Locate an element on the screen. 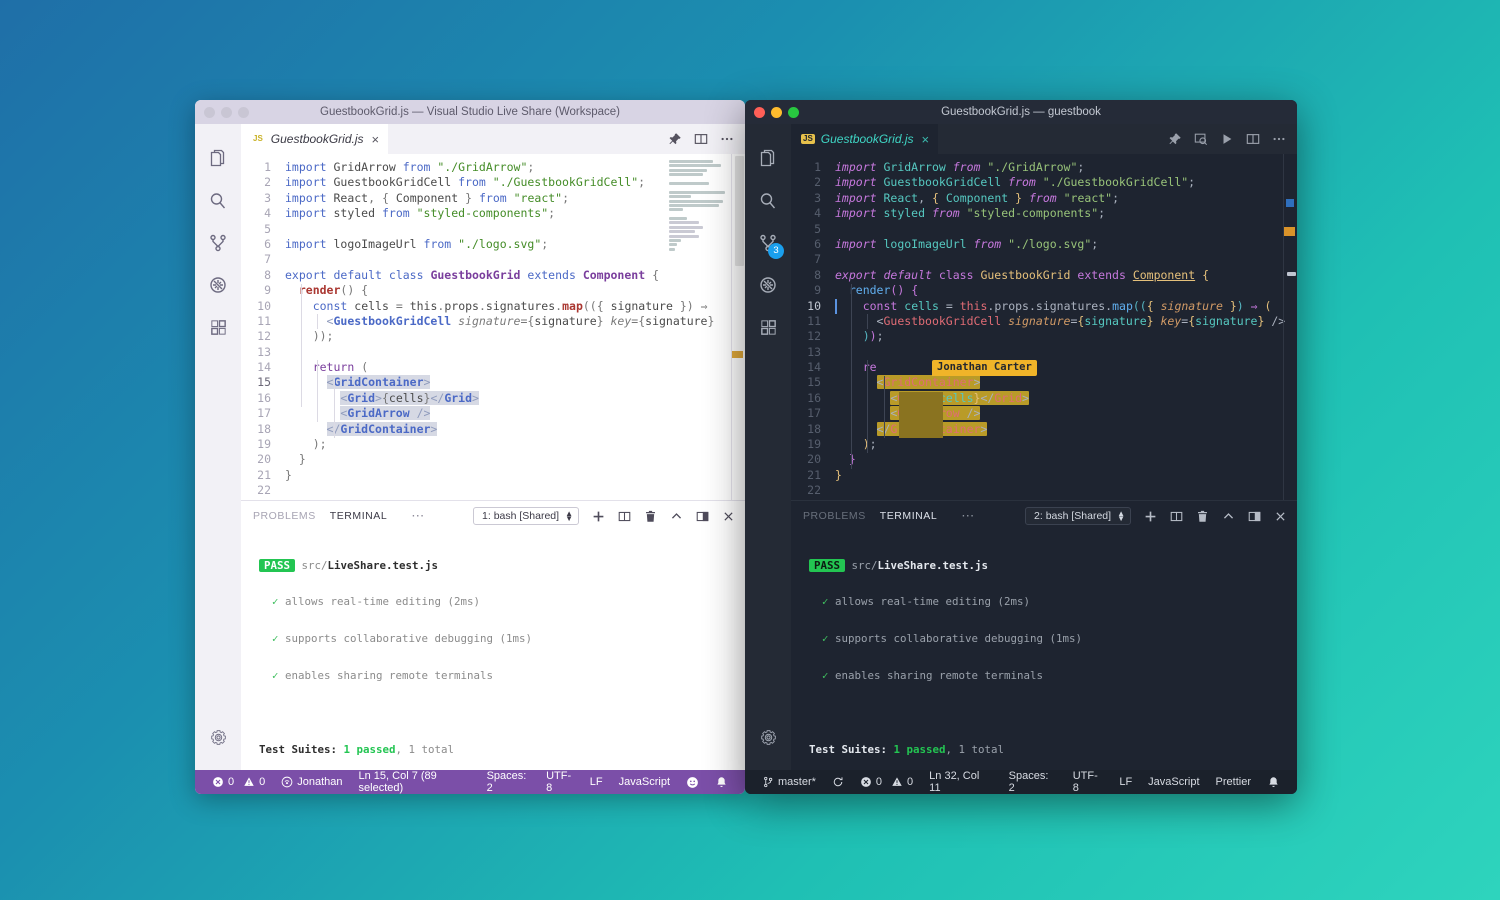 The height and width of the screenshot is (900, 1500). panel-tab-problems: PROBLEMS is located at coordinates (841, 516).